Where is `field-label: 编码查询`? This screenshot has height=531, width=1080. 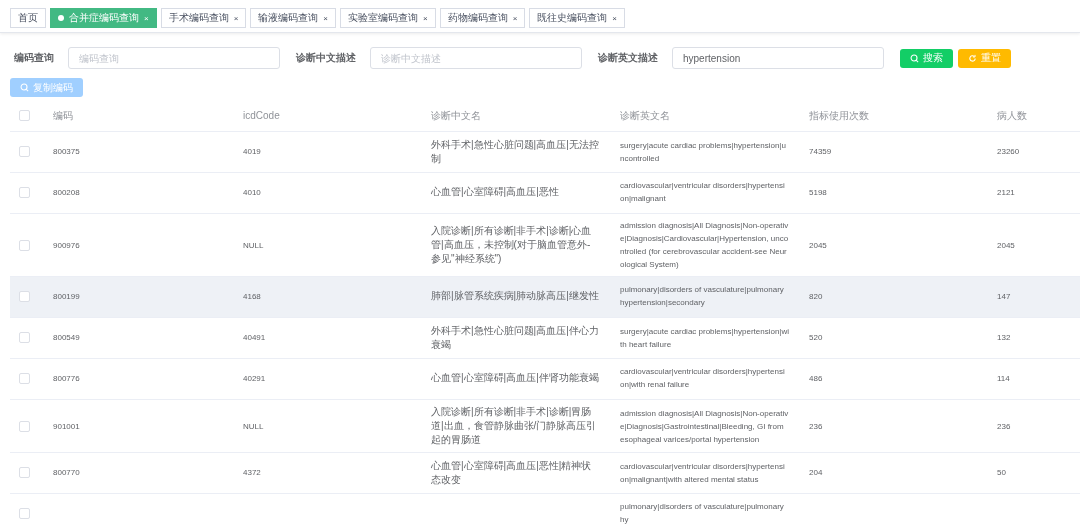
field-label: 编码查询 is located at coordinates (34, 58).